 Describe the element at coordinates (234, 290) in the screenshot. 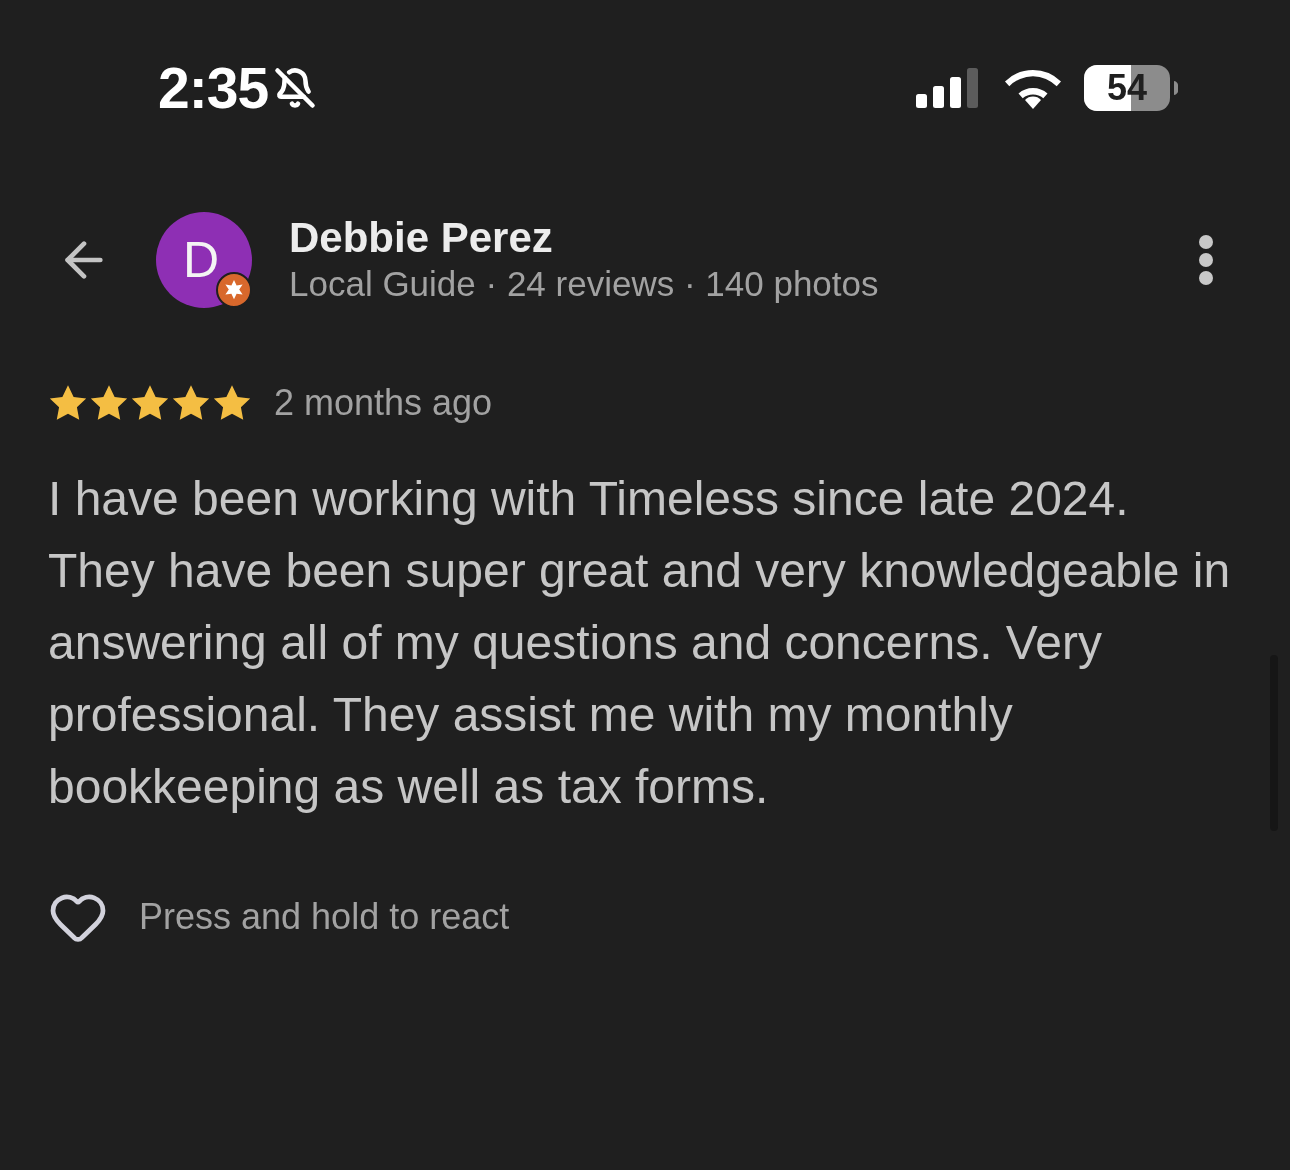

I see `star-badge-icon` at that location.